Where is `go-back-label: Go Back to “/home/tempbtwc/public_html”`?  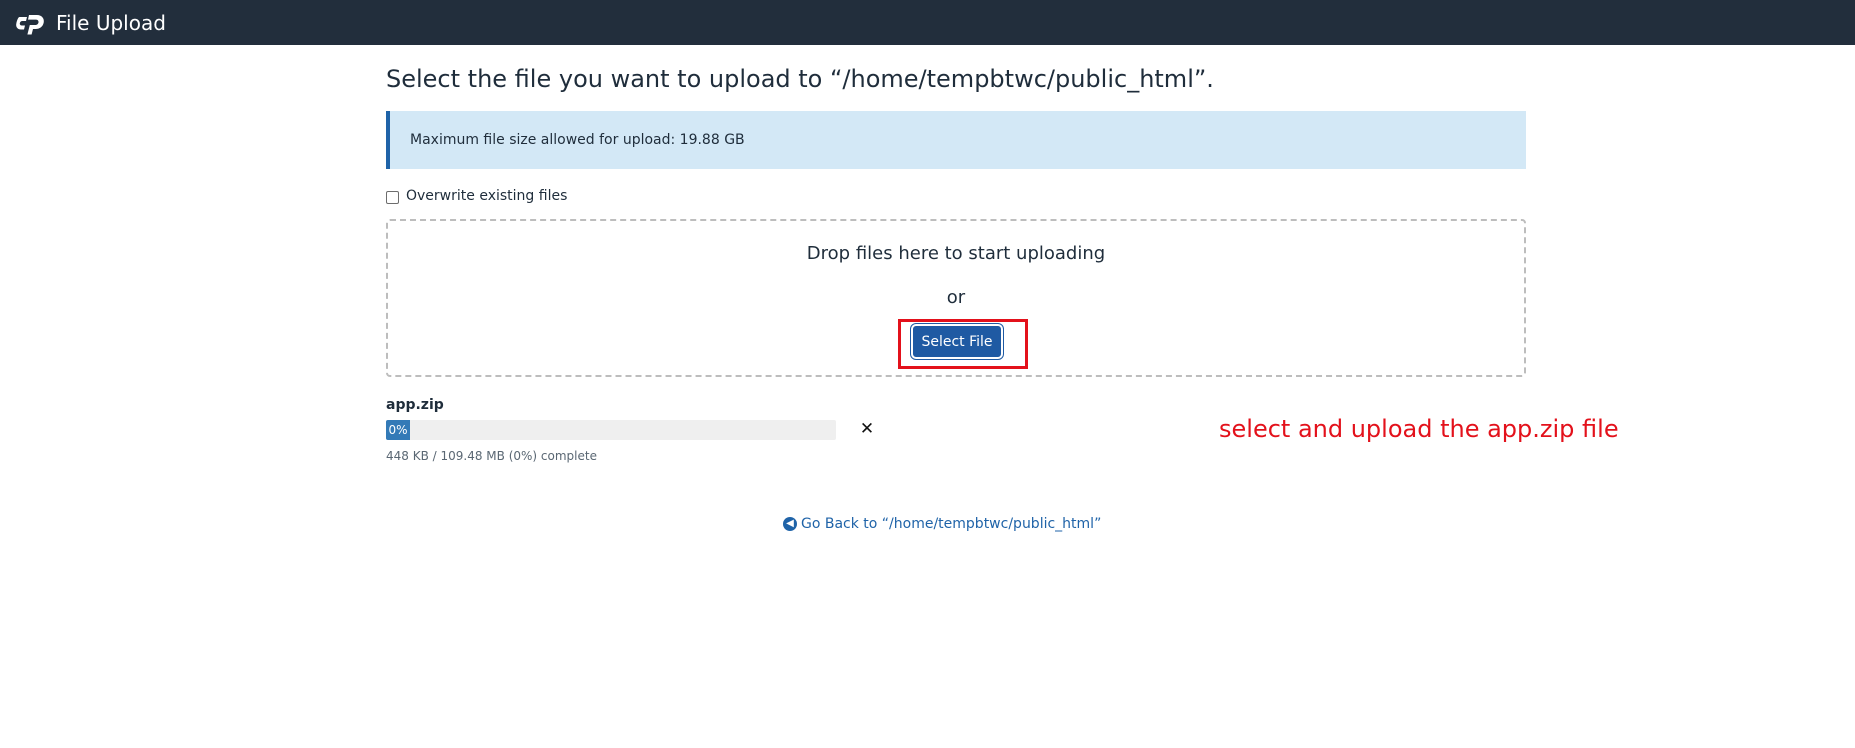 go-back-label: Go Back to “/home/tempbtwc/public_html” is located at coordinates (951, 524).